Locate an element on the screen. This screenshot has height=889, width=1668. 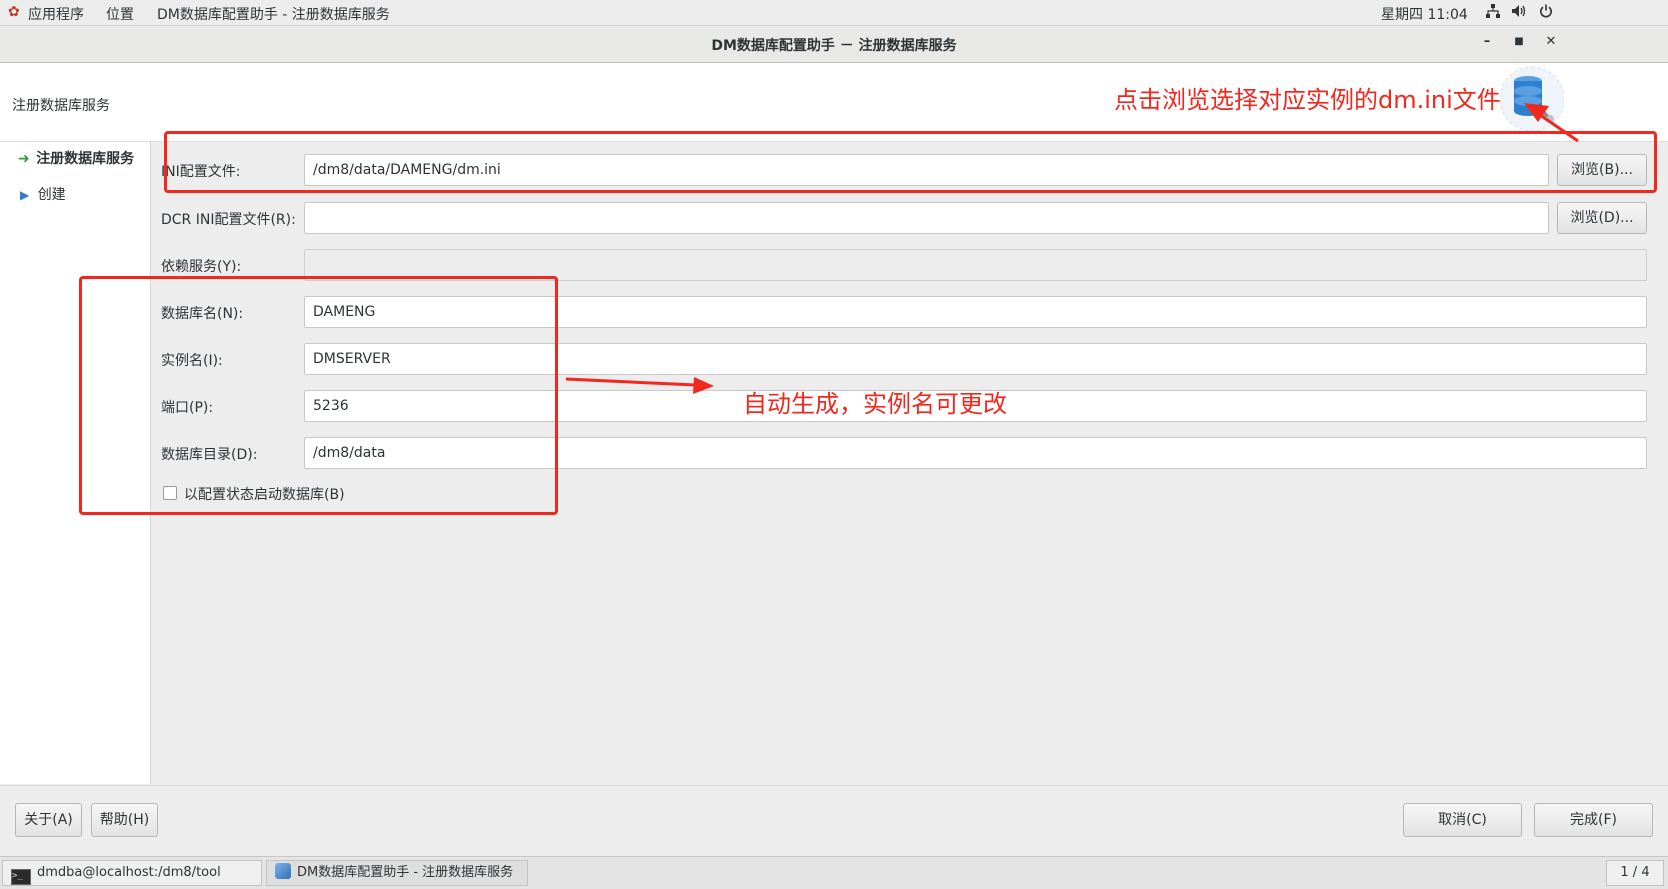
nav-item-create: ▶ 创建 is located at coordinates (43, 194).